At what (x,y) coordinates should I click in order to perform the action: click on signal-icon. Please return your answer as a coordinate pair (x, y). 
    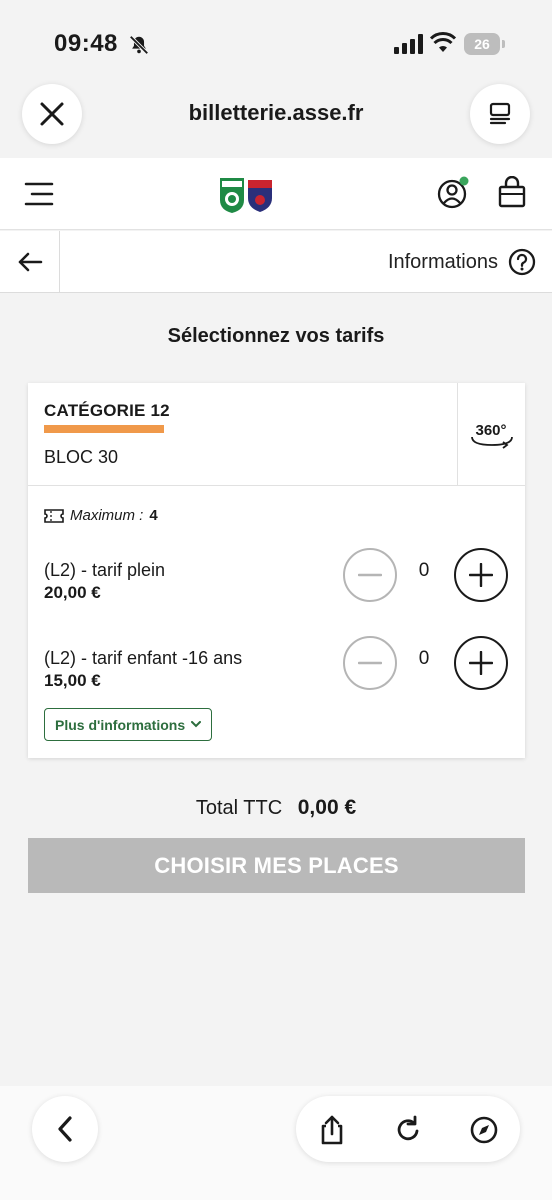
    Looking at the image, I should click on (408, 44).